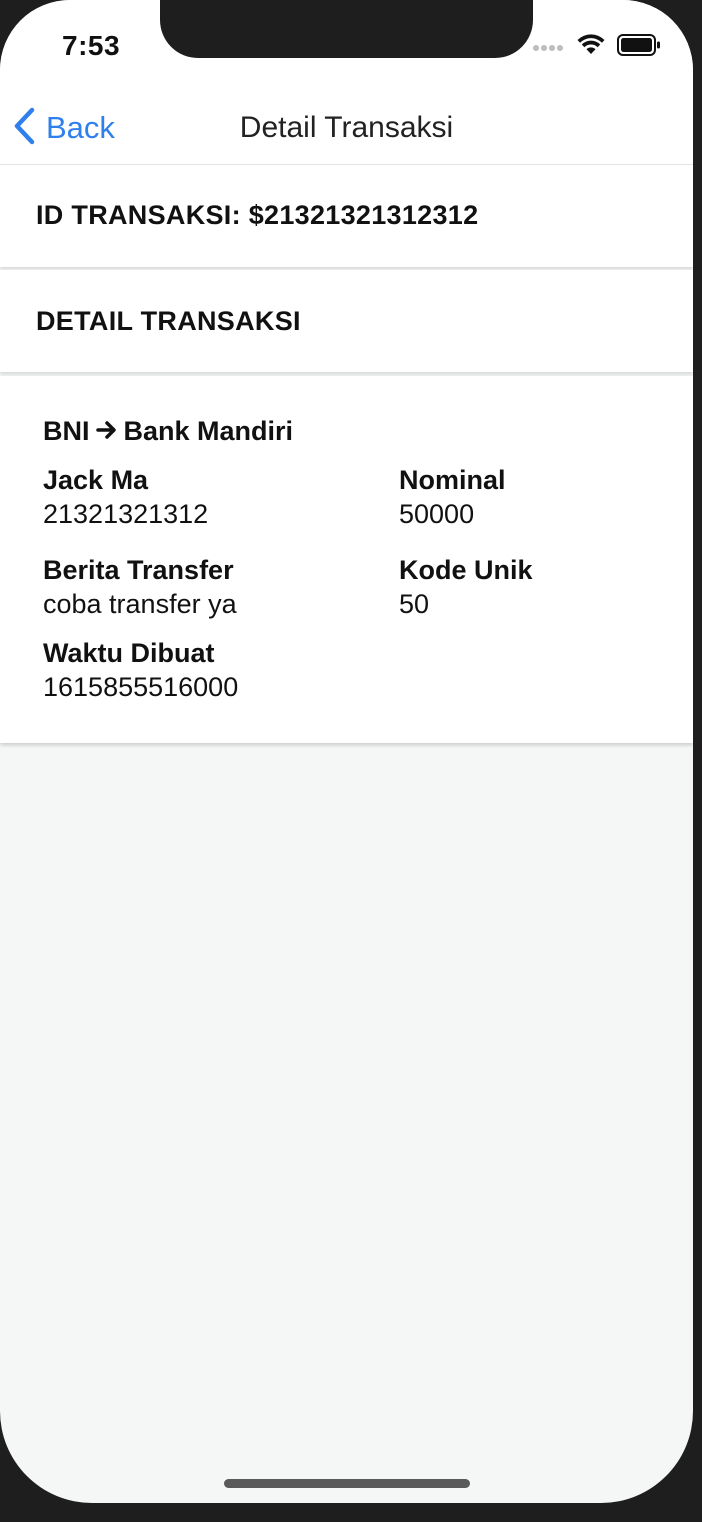 The height and width of the screenshot is (1522, 702). I want to click on status-icons, so click(597, 47).